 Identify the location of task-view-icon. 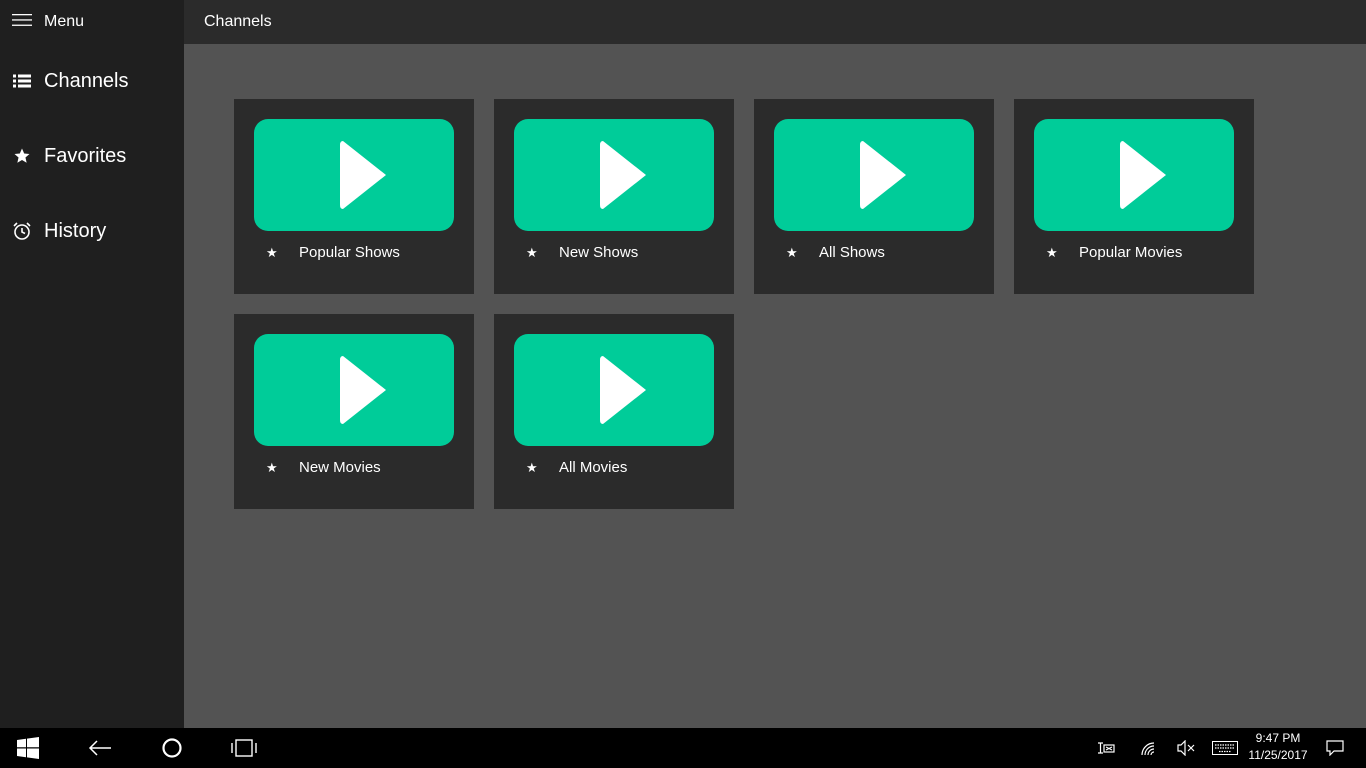
(244, 748).